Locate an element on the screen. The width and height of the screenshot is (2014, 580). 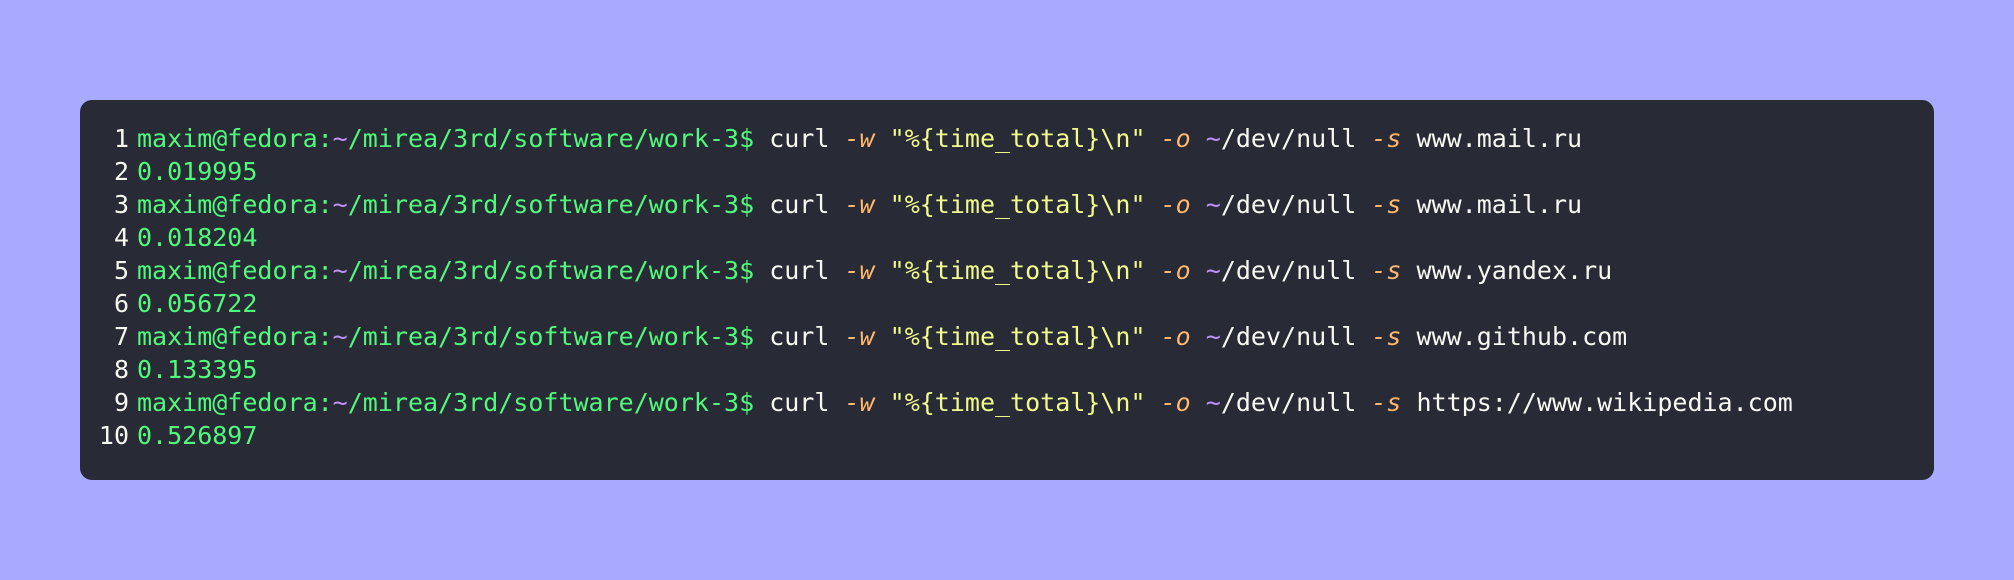
line-number: 1 is located at coordinates (121, 138).